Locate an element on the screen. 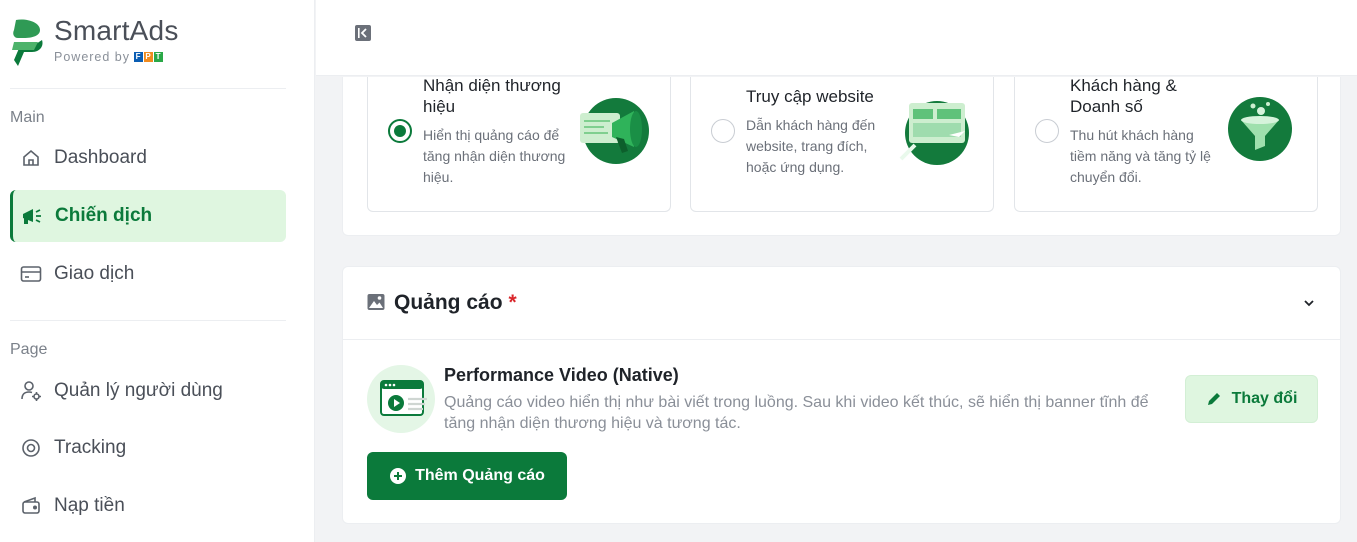  section-label-page: Page is located at coordinates (29, 349).